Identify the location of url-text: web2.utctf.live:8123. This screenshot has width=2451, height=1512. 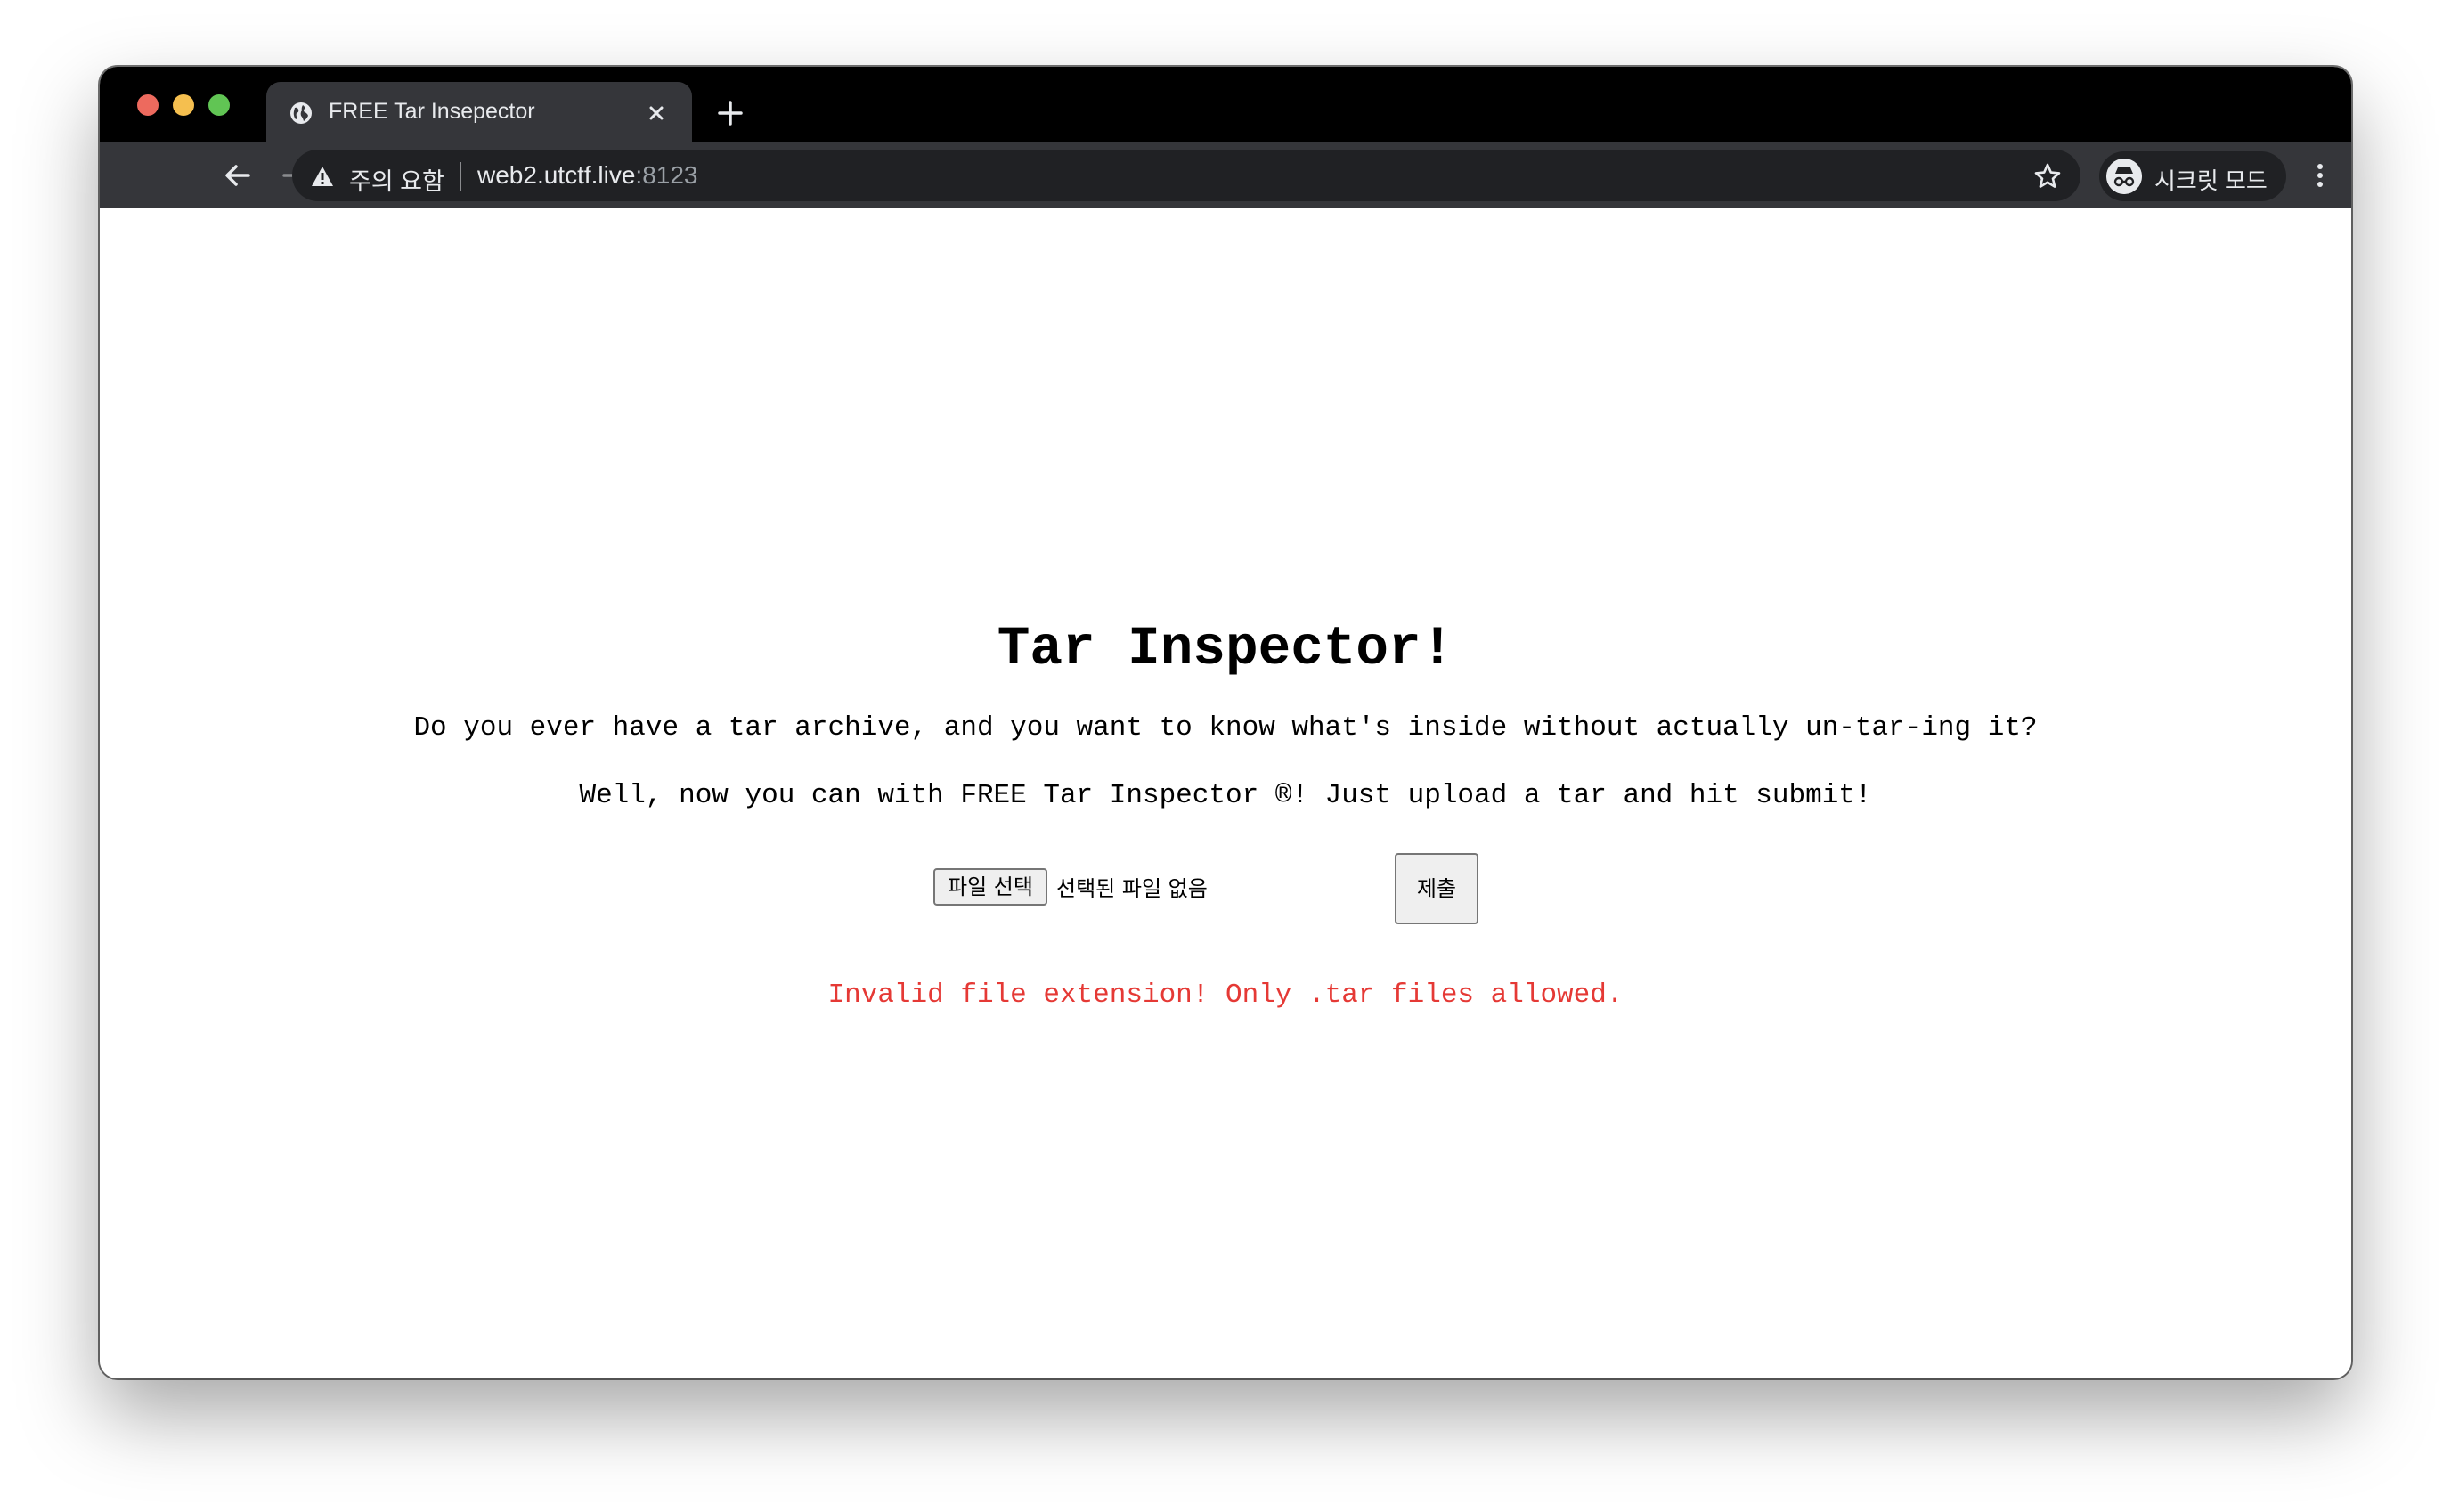
(587, 175).